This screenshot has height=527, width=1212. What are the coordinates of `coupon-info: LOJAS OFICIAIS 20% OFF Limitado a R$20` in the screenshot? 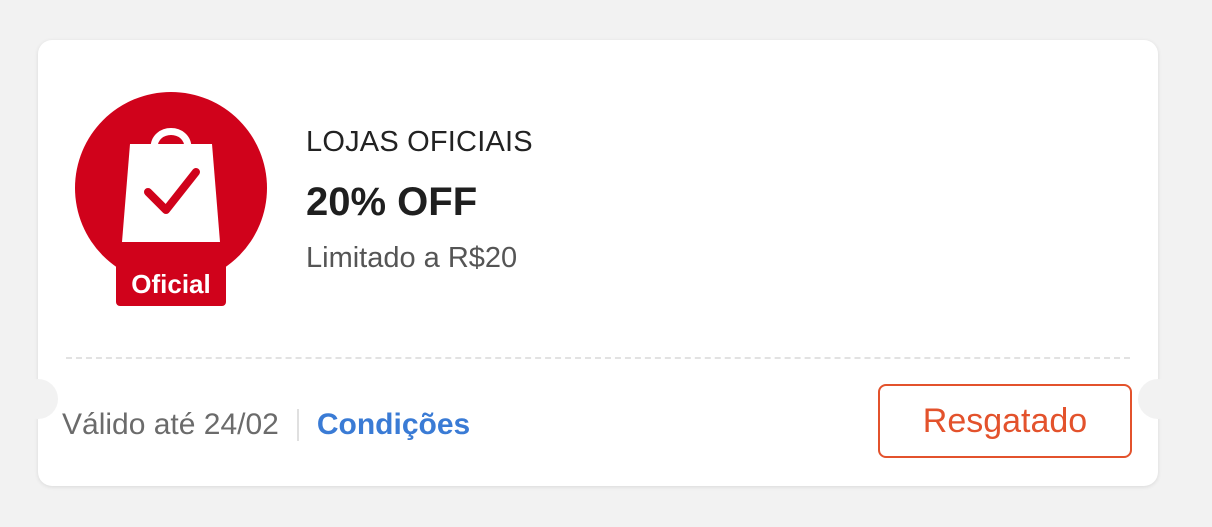 It's located at (419, 200).